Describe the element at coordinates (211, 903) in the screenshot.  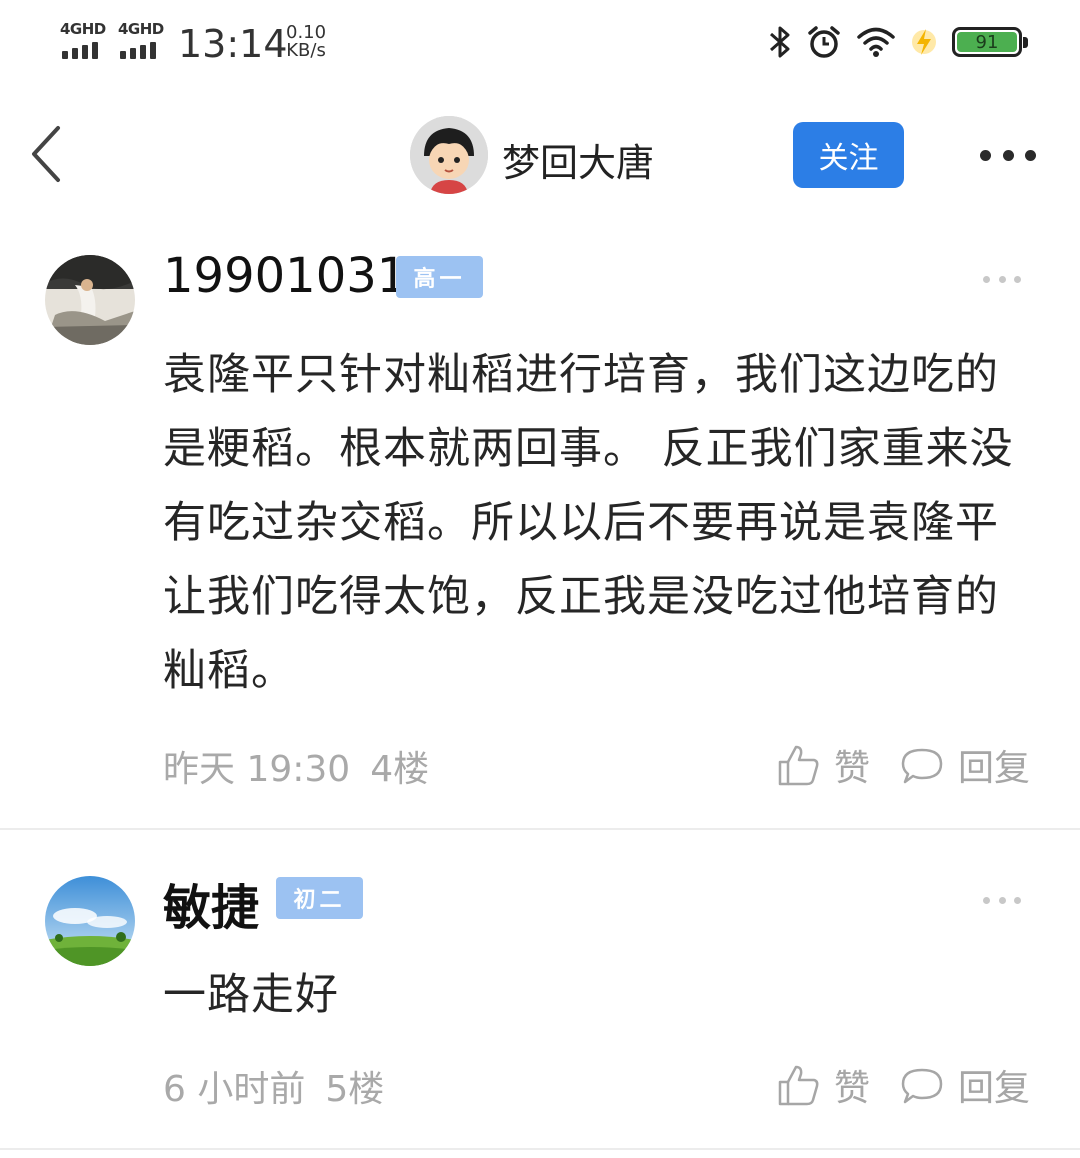
I see `username: 敏捷` at that location.